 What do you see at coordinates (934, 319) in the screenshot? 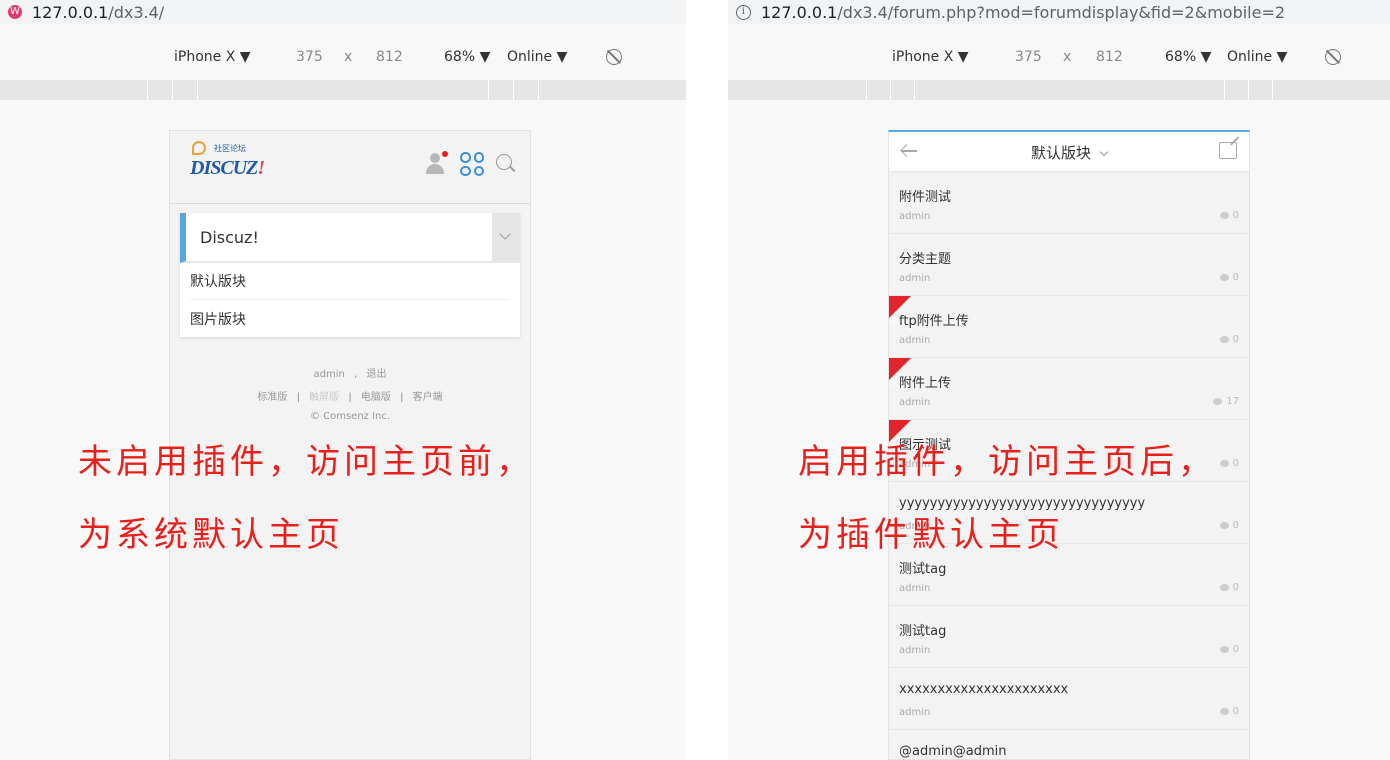
I see `thread-title: ftp附件上传` at bounding box center [934, 319].